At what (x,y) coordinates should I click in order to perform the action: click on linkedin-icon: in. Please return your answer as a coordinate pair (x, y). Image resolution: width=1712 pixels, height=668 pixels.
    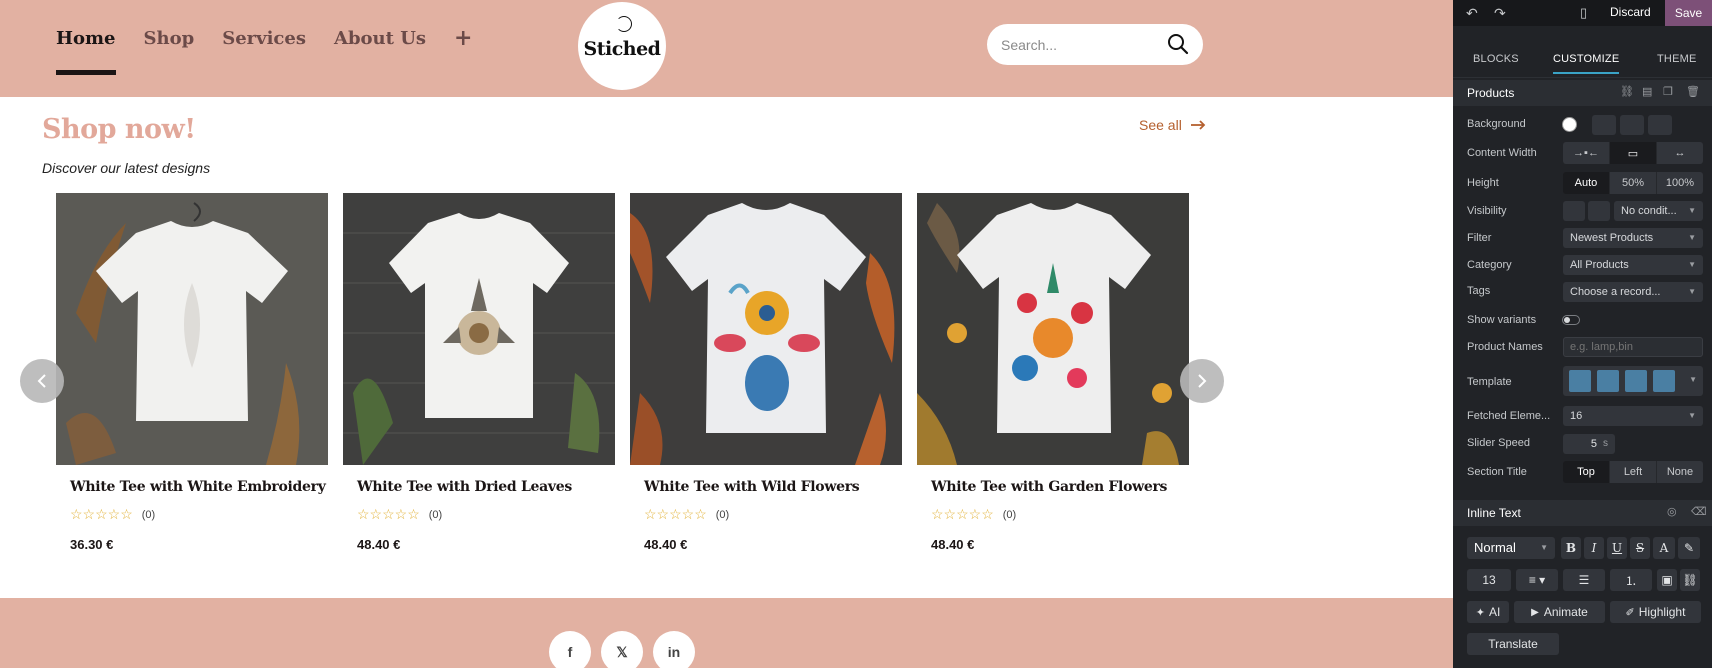
    Looking at the image, I should click on (674, 649).